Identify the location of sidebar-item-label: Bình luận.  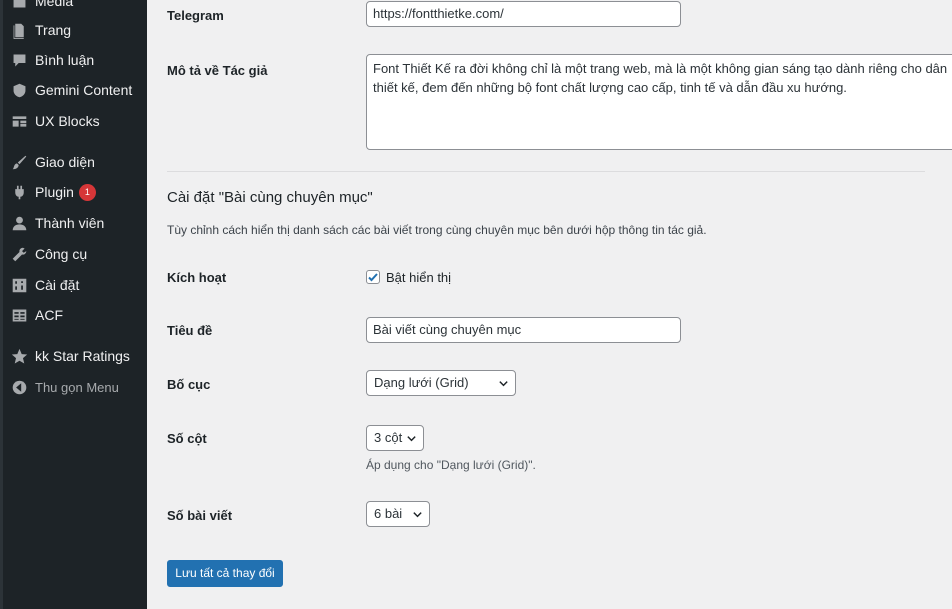
(65, 60).